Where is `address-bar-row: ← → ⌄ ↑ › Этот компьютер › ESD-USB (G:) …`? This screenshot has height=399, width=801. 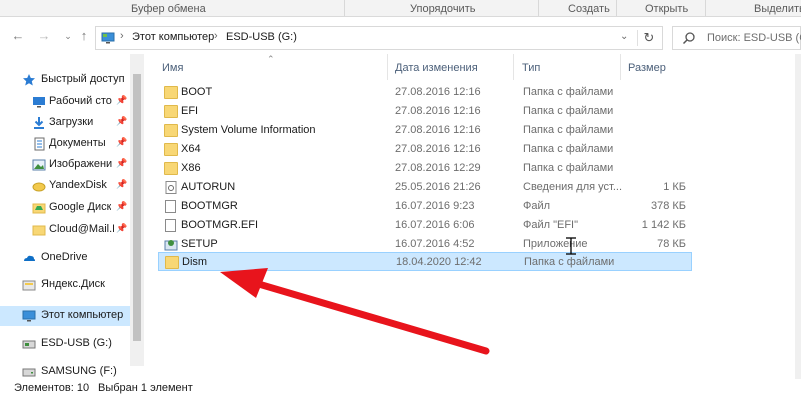
address-bar-row: ← → ⌄ ↑ › Этот компьютер › ESD-USB (G:) … is located at coordinates (400, 36).